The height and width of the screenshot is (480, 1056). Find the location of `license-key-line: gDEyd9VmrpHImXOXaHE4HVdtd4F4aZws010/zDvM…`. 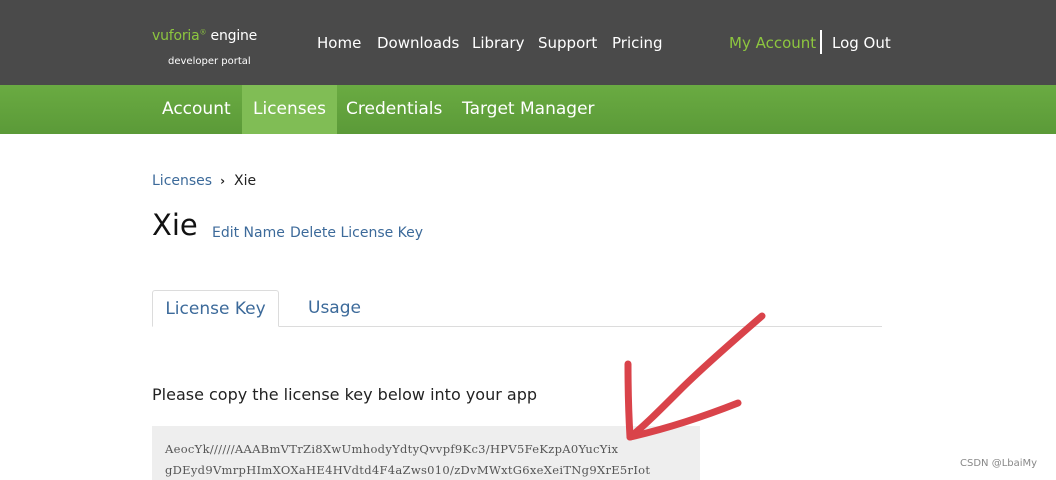

license-key-line: gDEyd9VmrpHImXOXaHE4HVdtd4F4aZws010/zDvM… is located at coordinates (408, 470).